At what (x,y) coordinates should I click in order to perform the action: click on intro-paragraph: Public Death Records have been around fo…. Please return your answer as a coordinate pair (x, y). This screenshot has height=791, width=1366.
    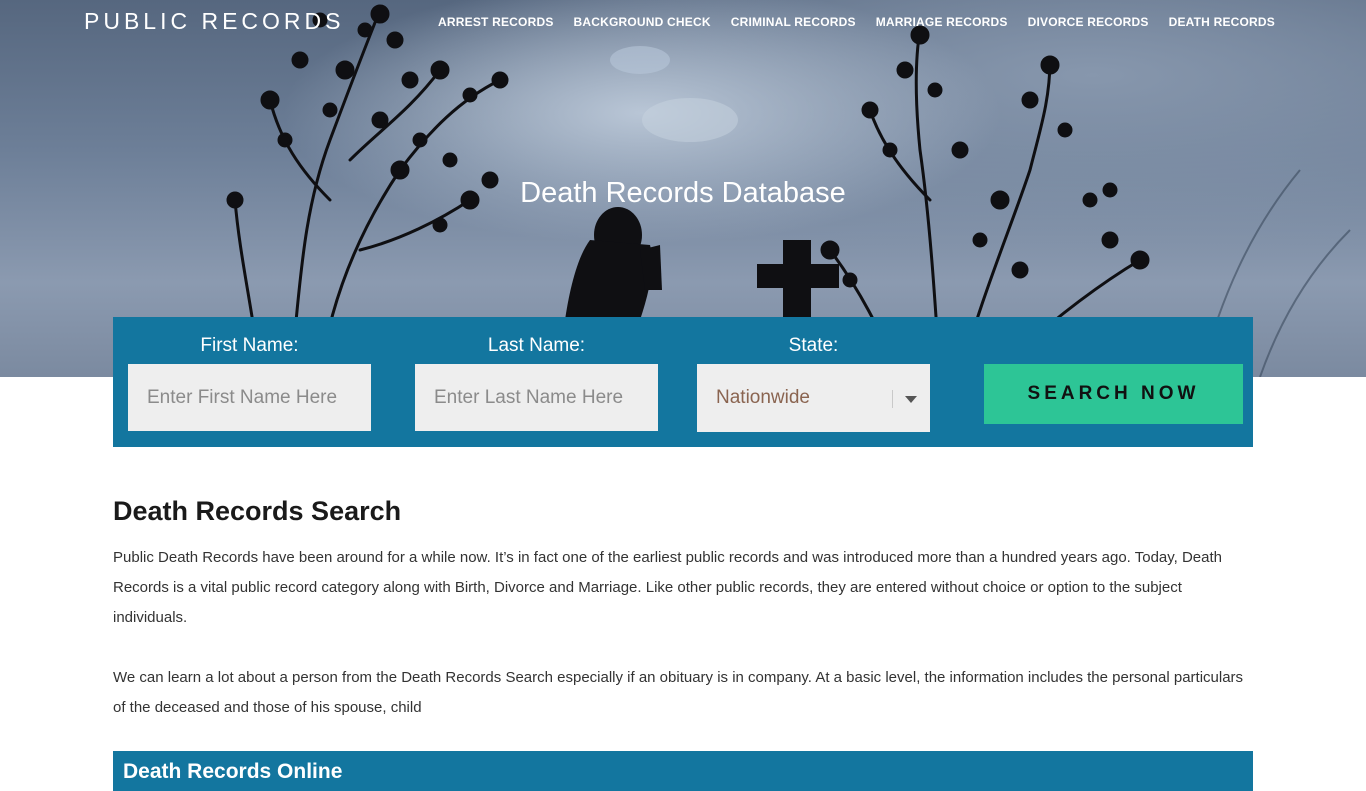
    Looking at the image, I should click on (668, 587).